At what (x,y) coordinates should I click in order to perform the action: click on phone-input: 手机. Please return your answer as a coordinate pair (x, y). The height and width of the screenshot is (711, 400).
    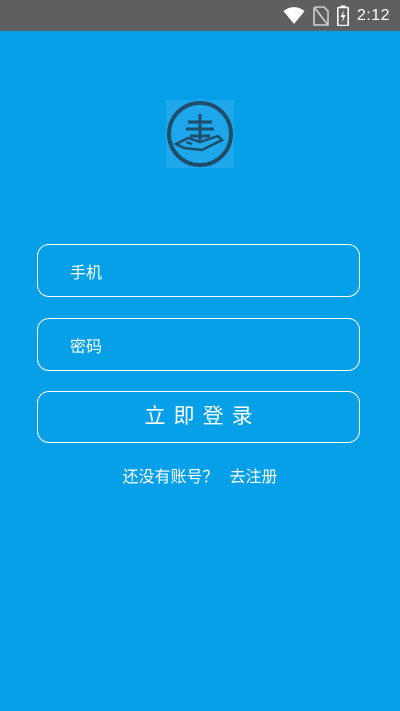
    Looking at the image, I should click on (198, 270).